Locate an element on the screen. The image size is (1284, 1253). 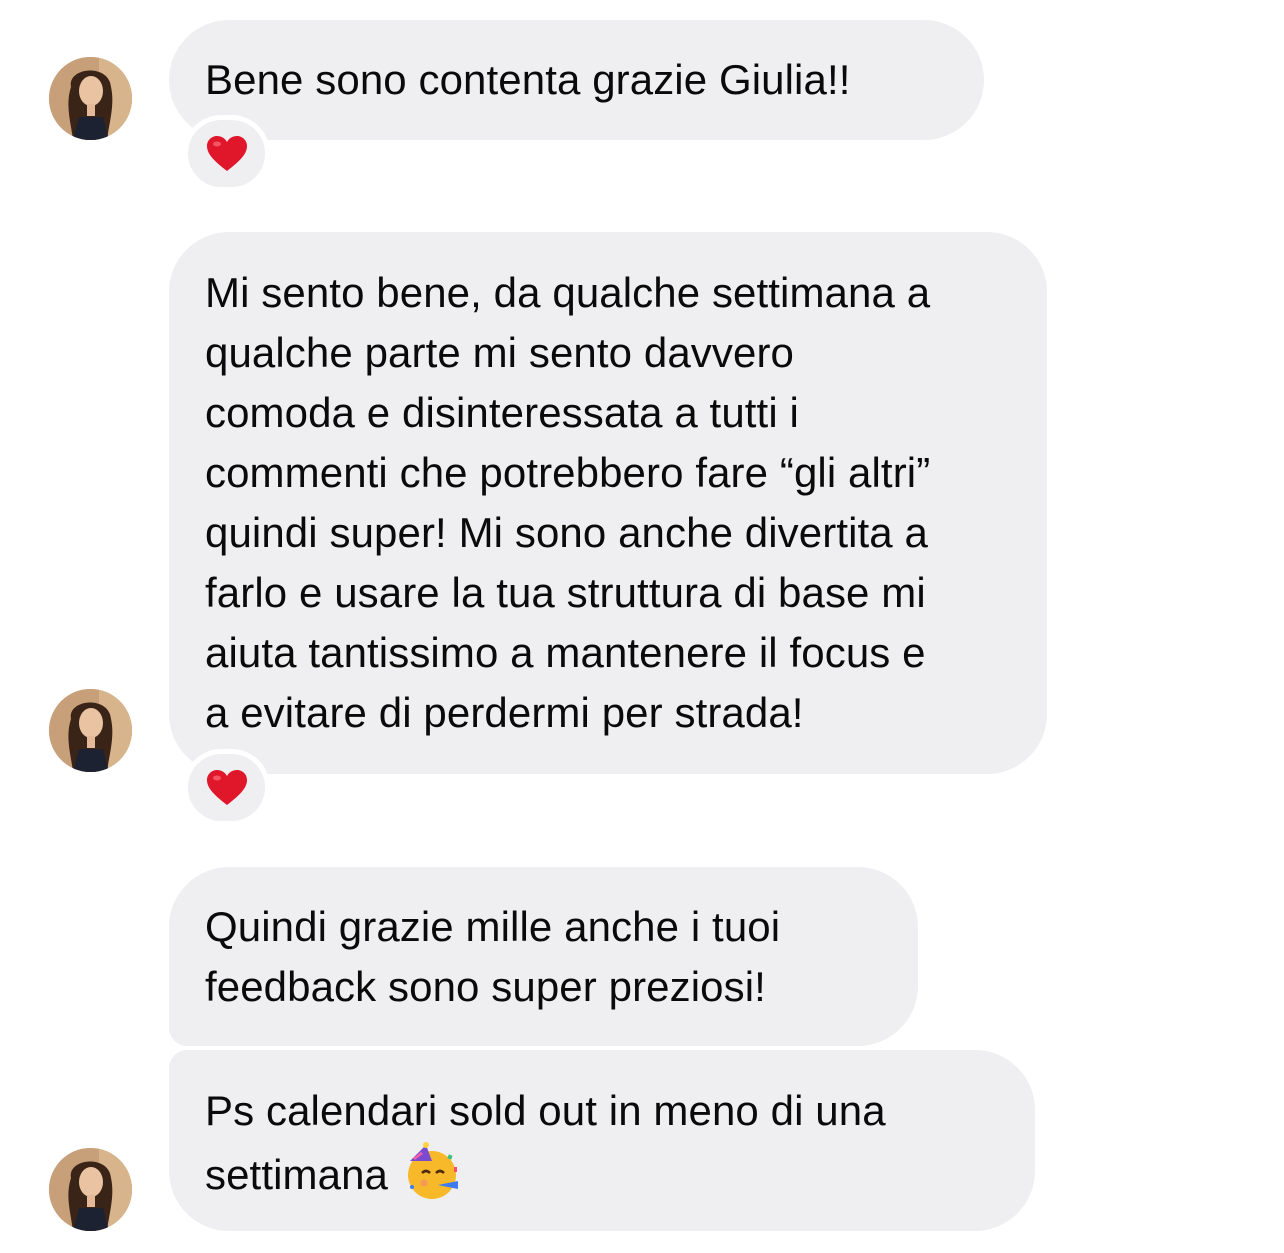
message-text: settimana is located at coordinates (296, 1174).